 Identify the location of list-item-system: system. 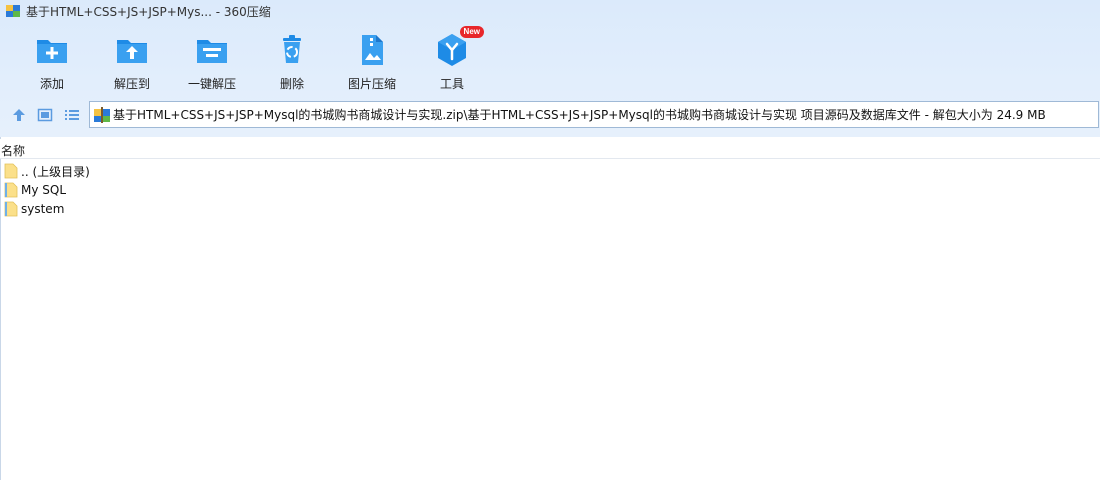
(34, 209).